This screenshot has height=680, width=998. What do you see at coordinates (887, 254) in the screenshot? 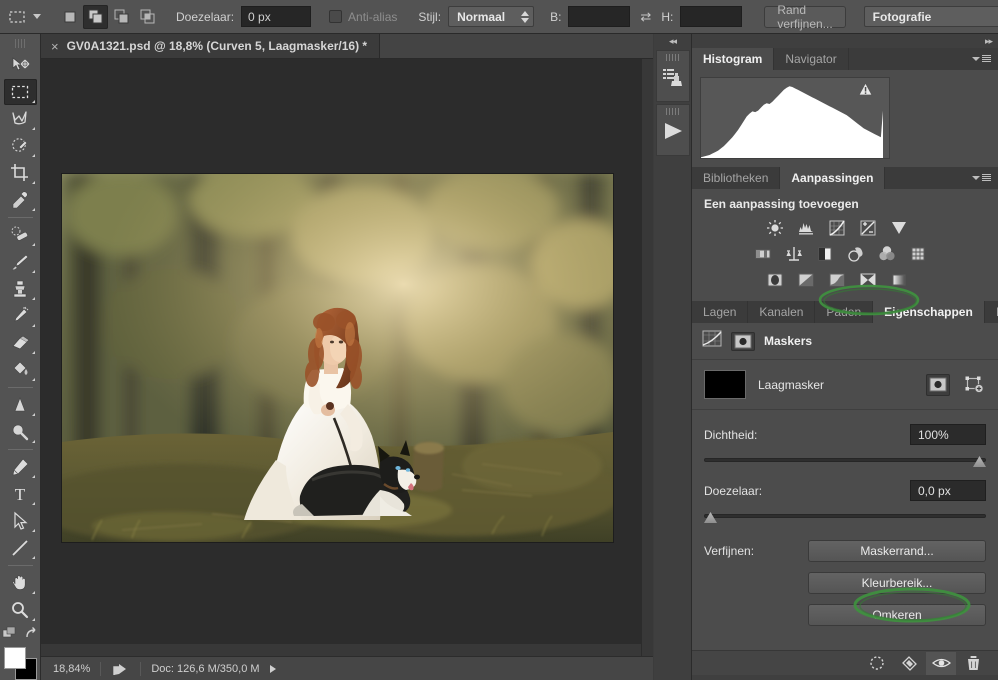
I see `channel-mixer-icon` at bounding box center [887, 254].